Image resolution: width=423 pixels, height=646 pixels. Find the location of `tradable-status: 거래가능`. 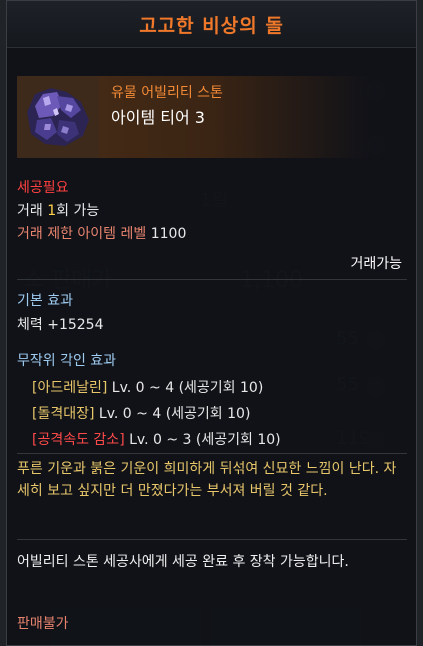

tradable-status: 거래가능 is located at coordinates (376, 264).